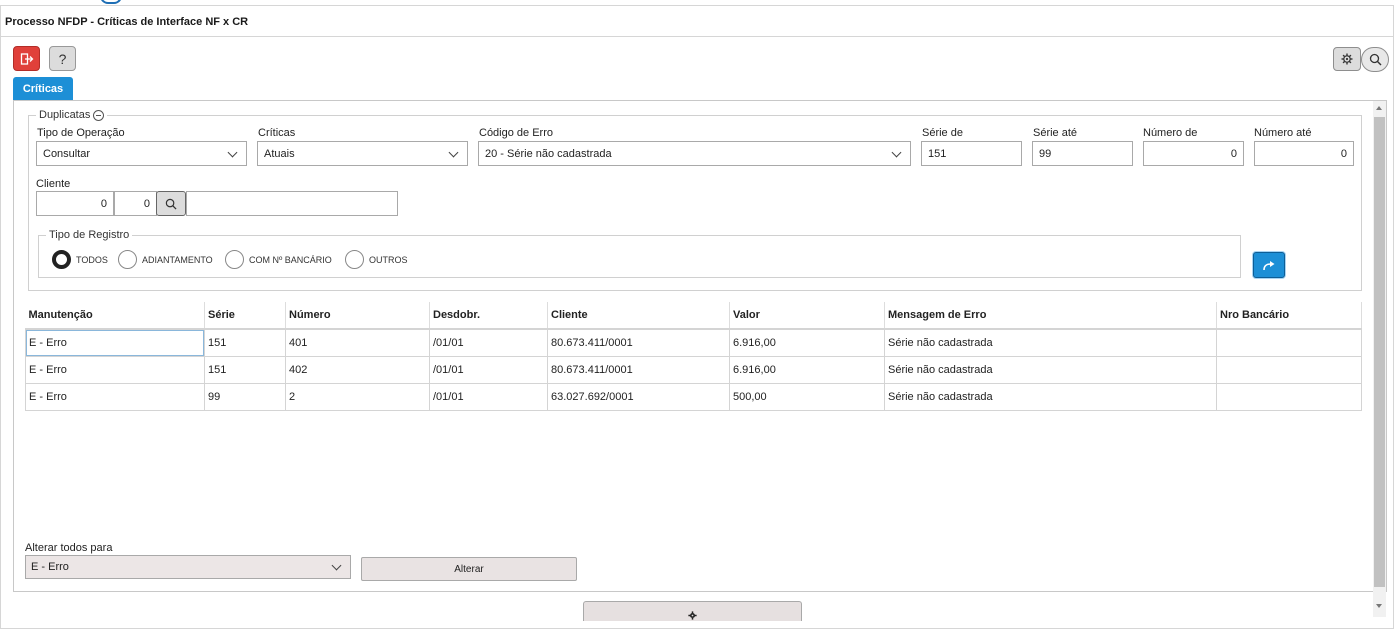  Describe the element at coordinates (516, 133) in the screenshot. I see `codigo-erro-label: Código de Erro` at that location.